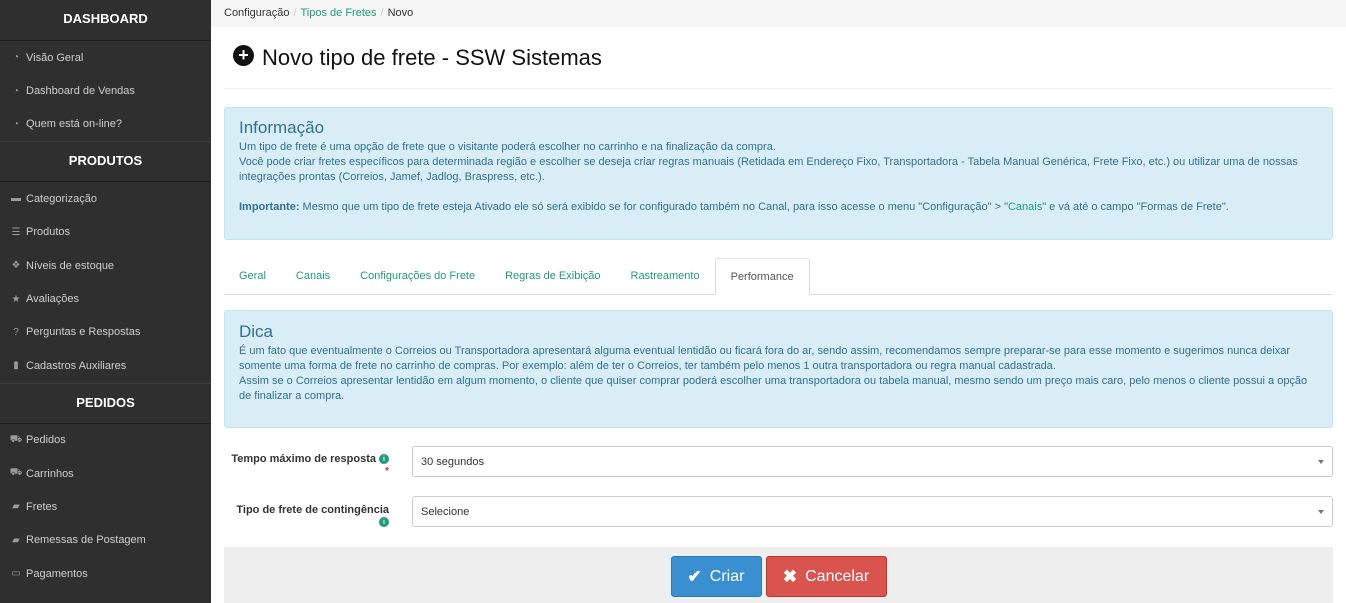 The width and height of the screenshot is (1346, 603). I want to click on breadcrumb: Configuração / Tipos de Fretes / Novo, so click(778, 13).